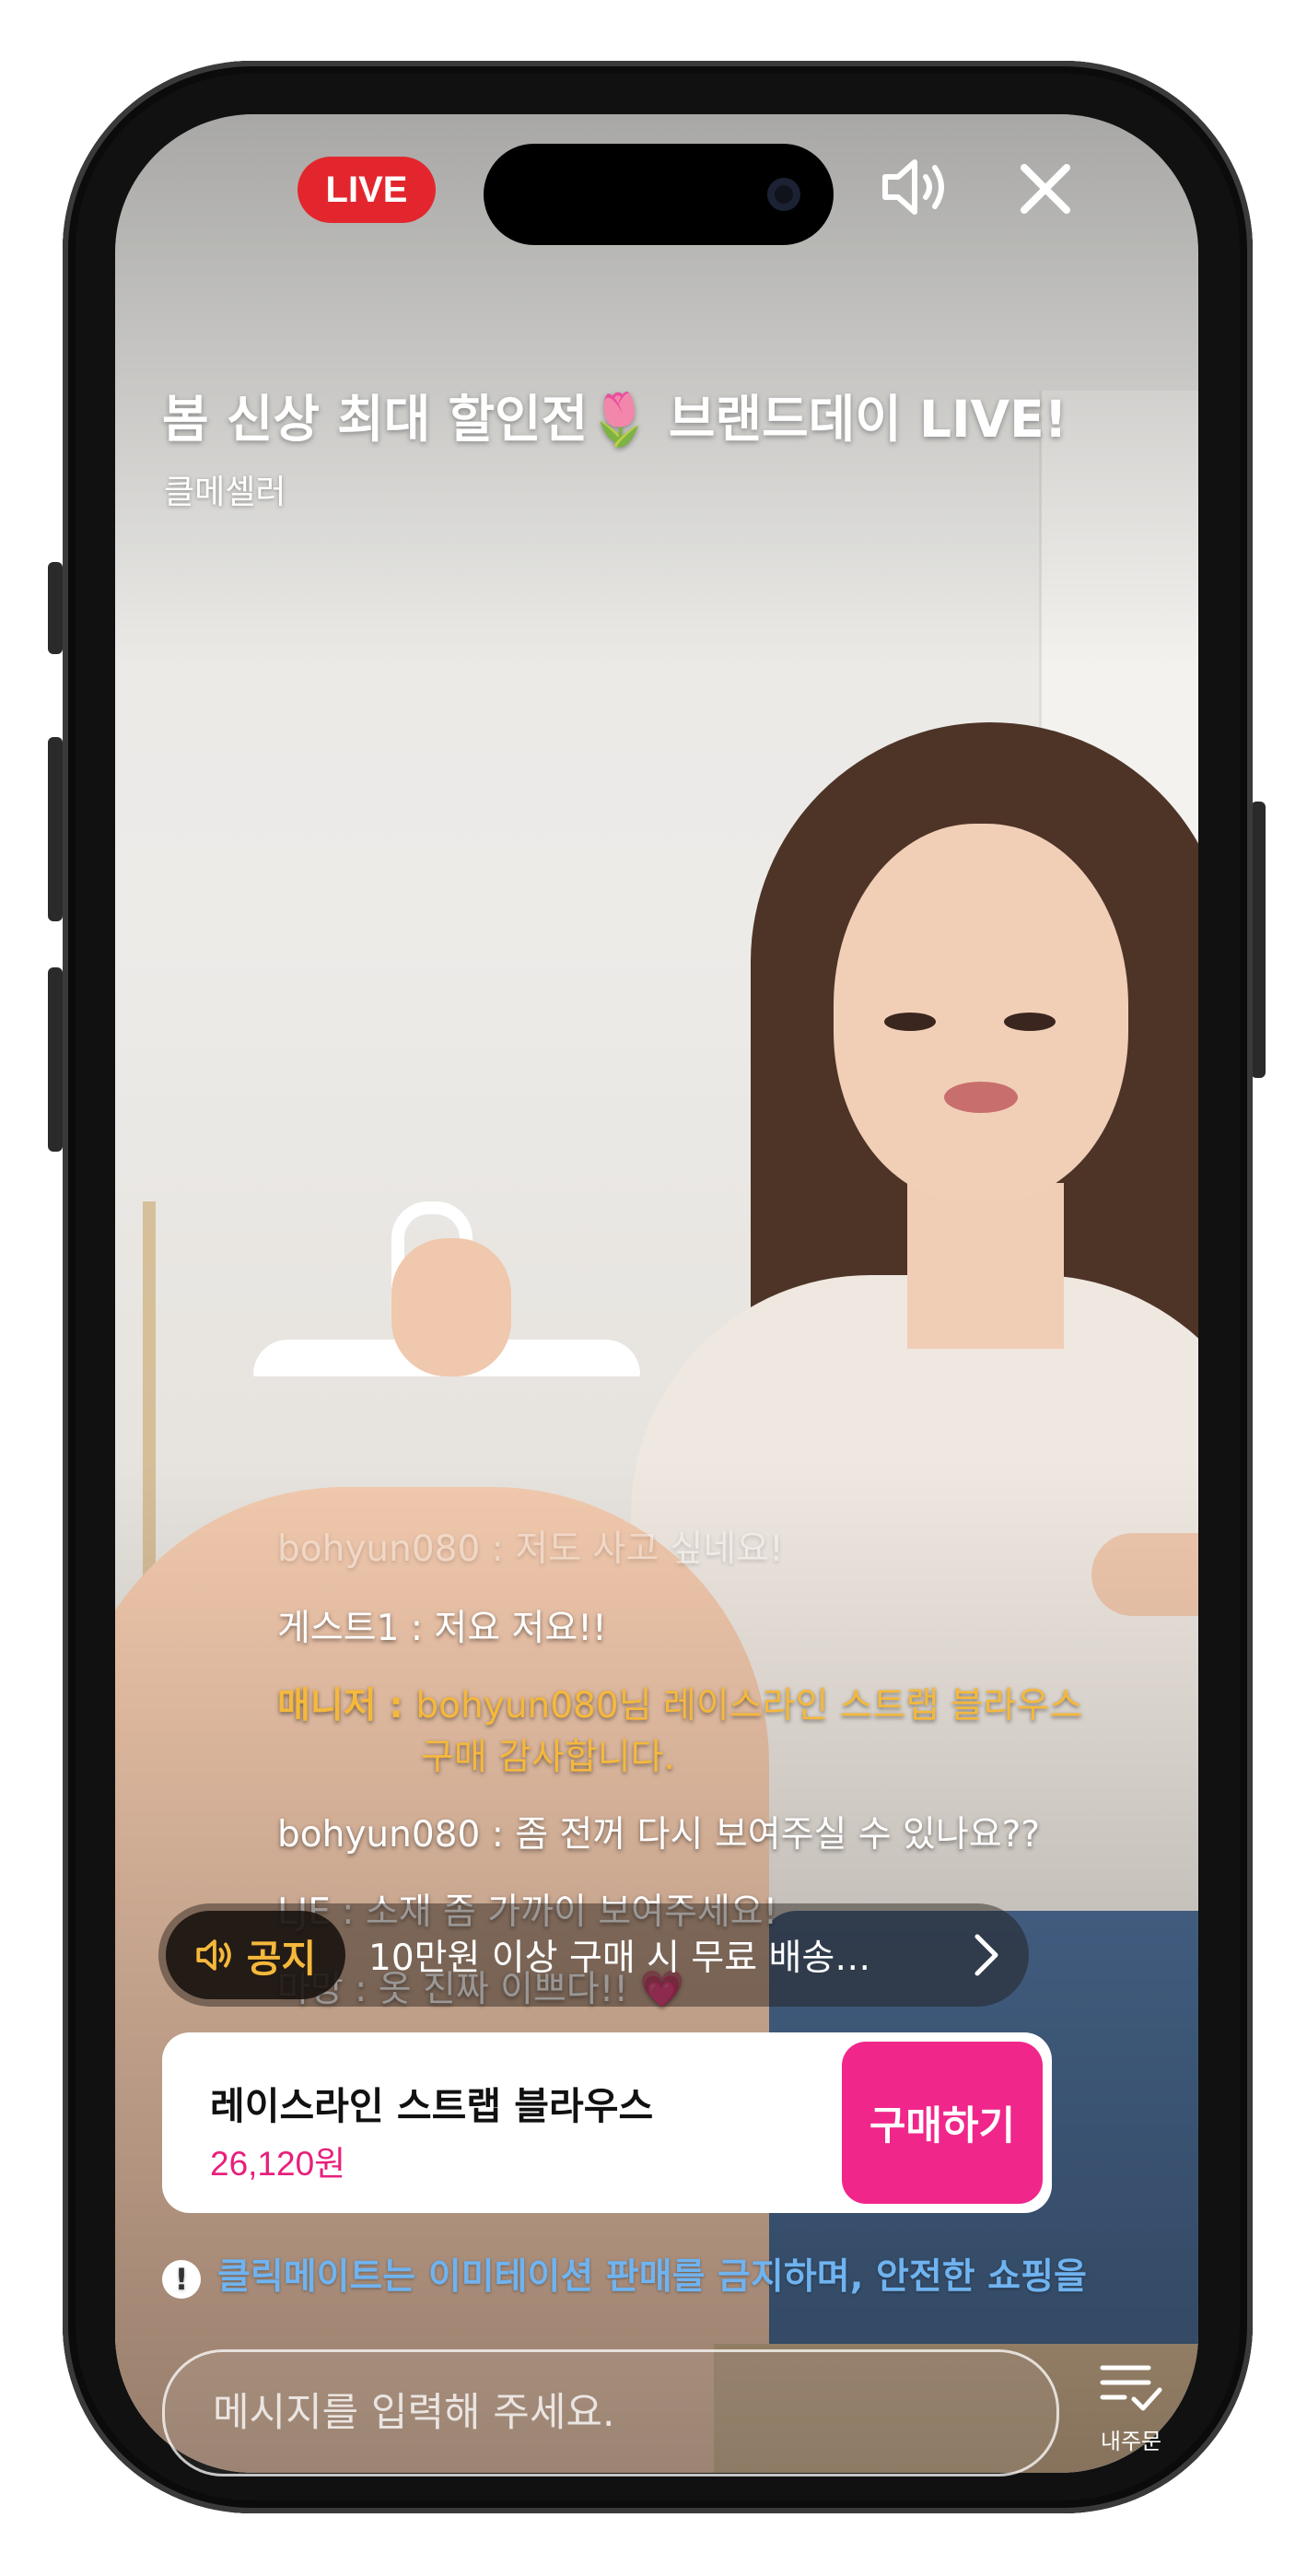  I want to click on host-hand-holding, so click(451, 1307).